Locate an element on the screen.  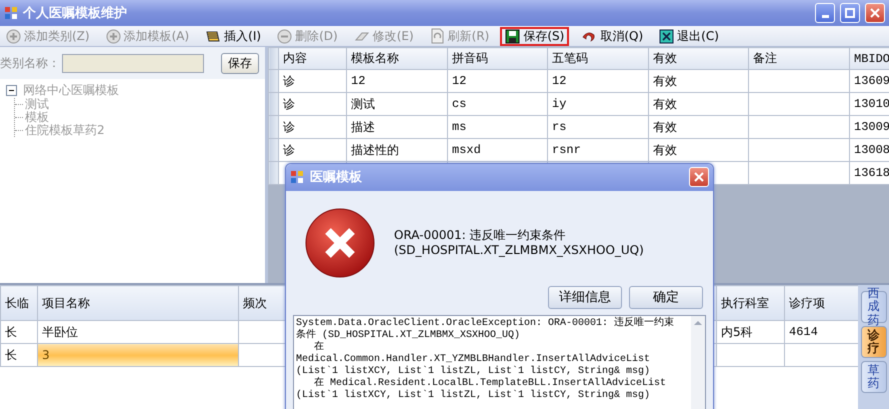
toolbar-button: 取消(Q) is located at coordinates (611, 36).